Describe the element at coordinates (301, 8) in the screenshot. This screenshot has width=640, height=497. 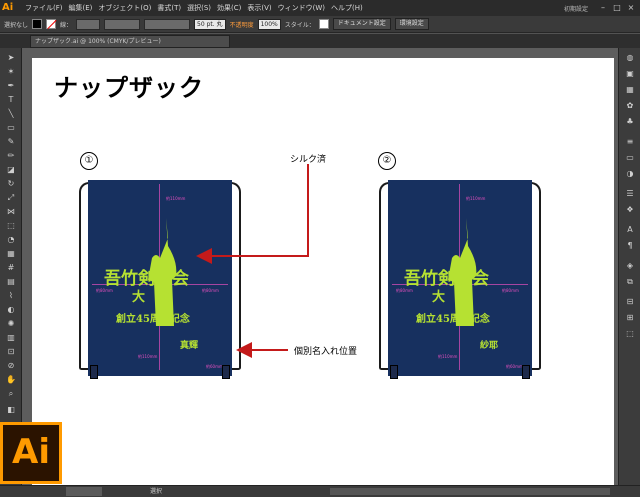
I see `menu-window: ウィンドウ(W)` at that location.